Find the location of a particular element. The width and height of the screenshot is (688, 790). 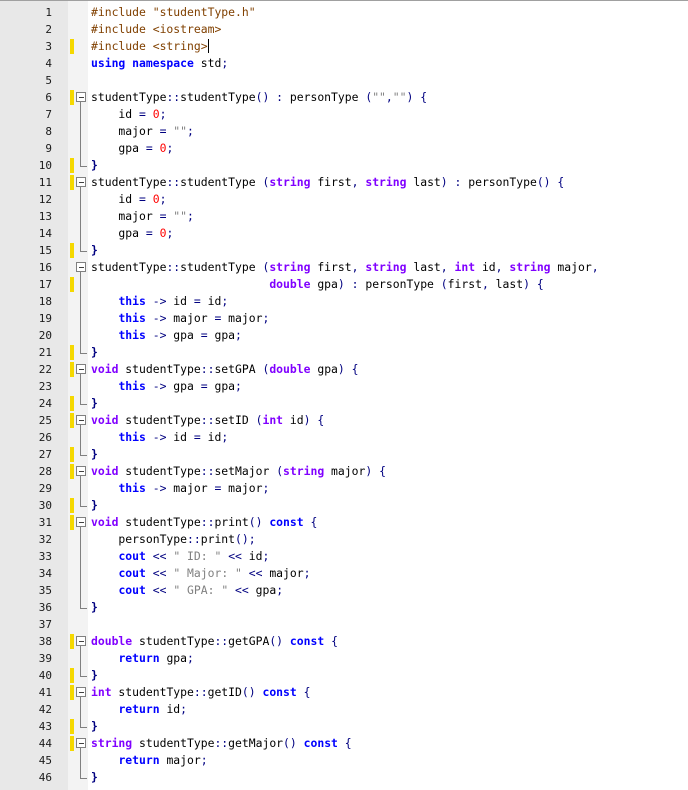

code-line: 33 cout << " ID: " << id; is located at coordinates (344, 556).